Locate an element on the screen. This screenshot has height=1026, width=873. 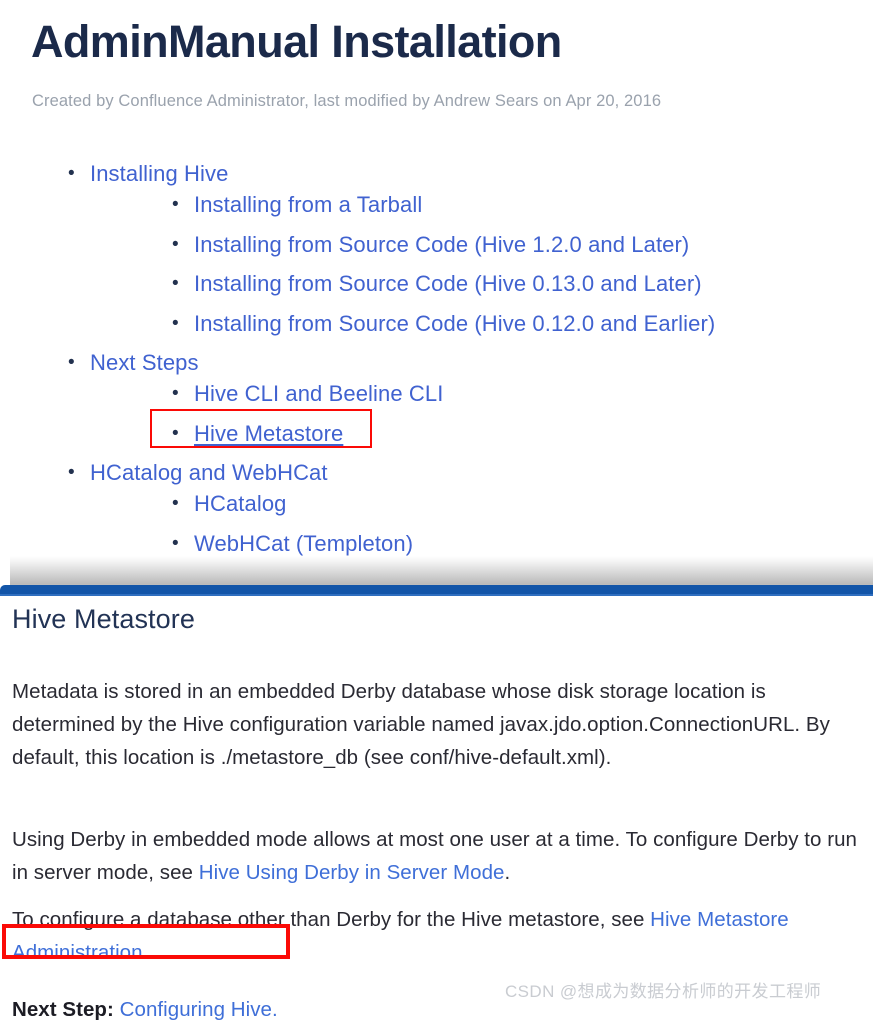
toc-item-webhcat-templeton: WebHCat (Templeton) is located at coordinates (507, 543).